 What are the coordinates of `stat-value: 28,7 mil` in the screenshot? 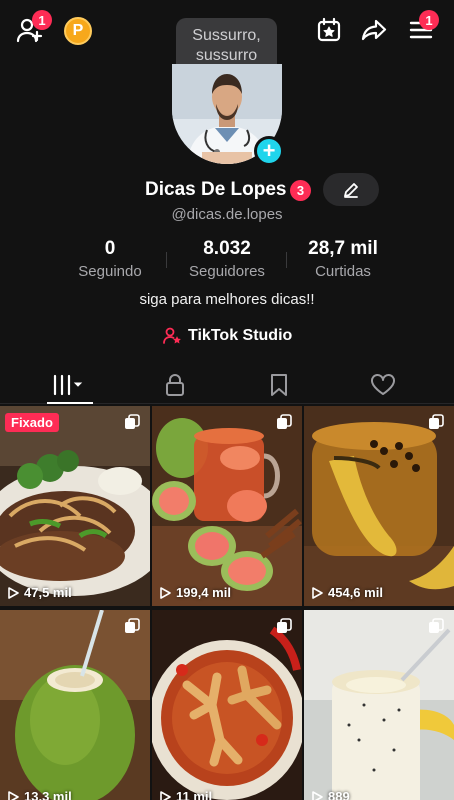 It's located at (343, 248).